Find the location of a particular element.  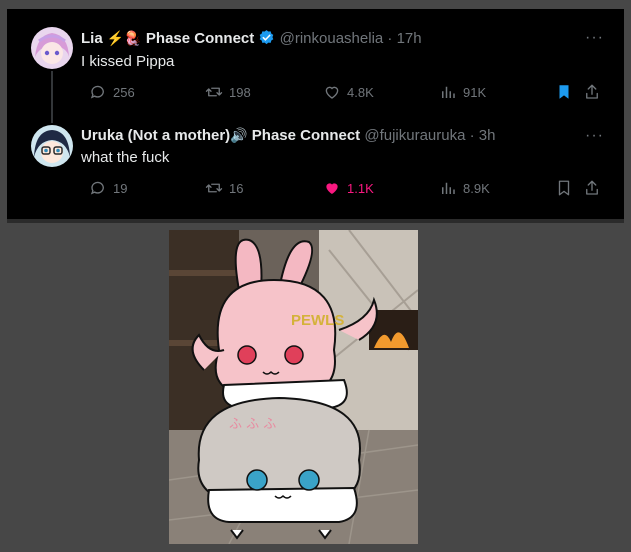

like-button: 1.1K is located at coordinates (348, 188).